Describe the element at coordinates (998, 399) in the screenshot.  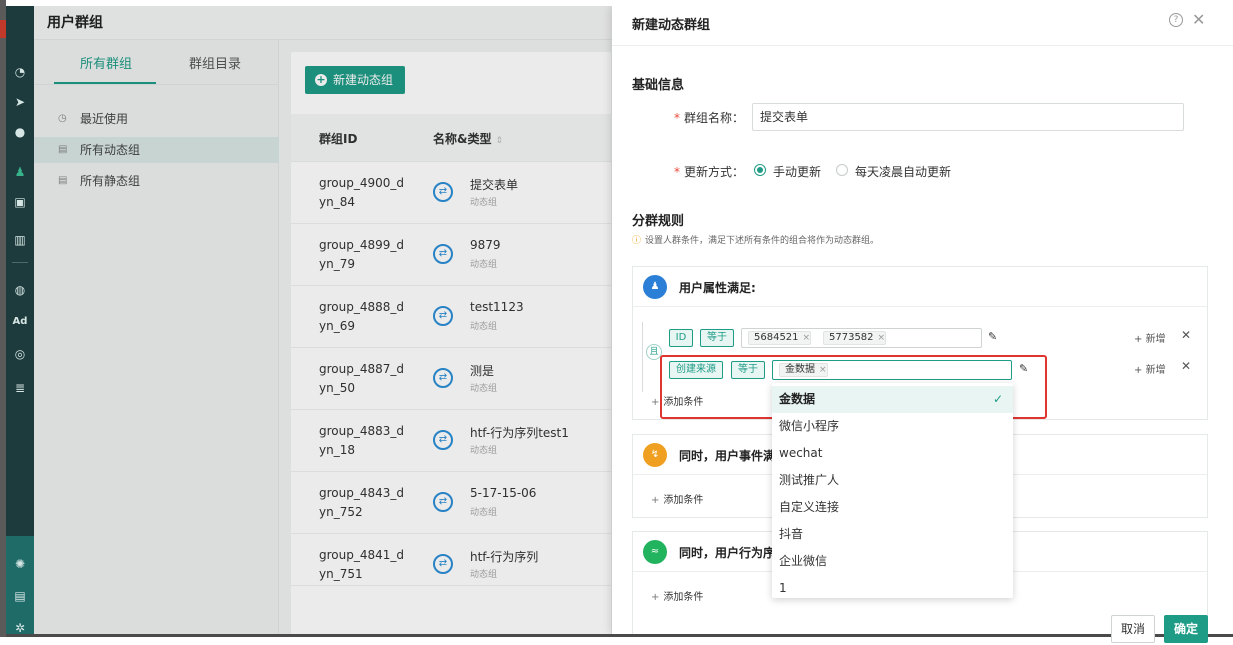
I see `check-icon: ✓` at that location.